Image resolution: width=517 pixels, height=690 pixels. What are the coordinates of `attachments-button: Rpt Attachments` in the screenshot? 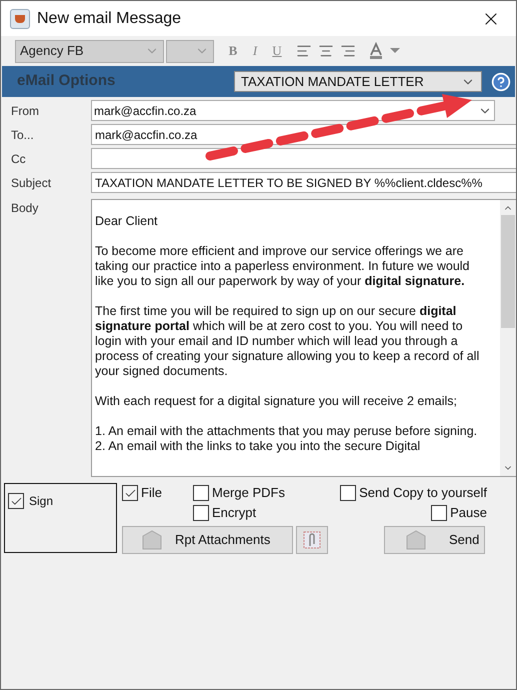 It's located at (207, 540).